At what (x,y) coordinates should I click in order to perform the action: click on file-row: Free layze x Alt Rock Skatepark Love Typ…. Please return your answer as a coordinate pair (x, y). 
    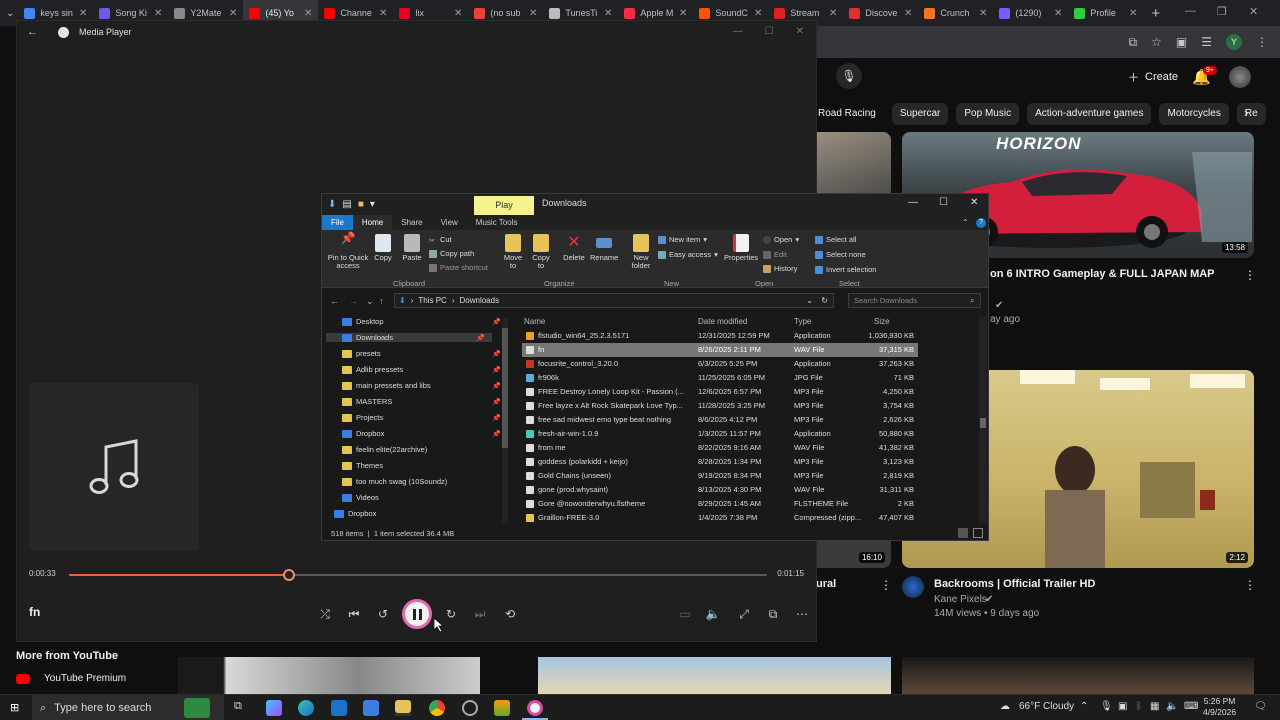
    Looking at the image, I should click on (720, 406).